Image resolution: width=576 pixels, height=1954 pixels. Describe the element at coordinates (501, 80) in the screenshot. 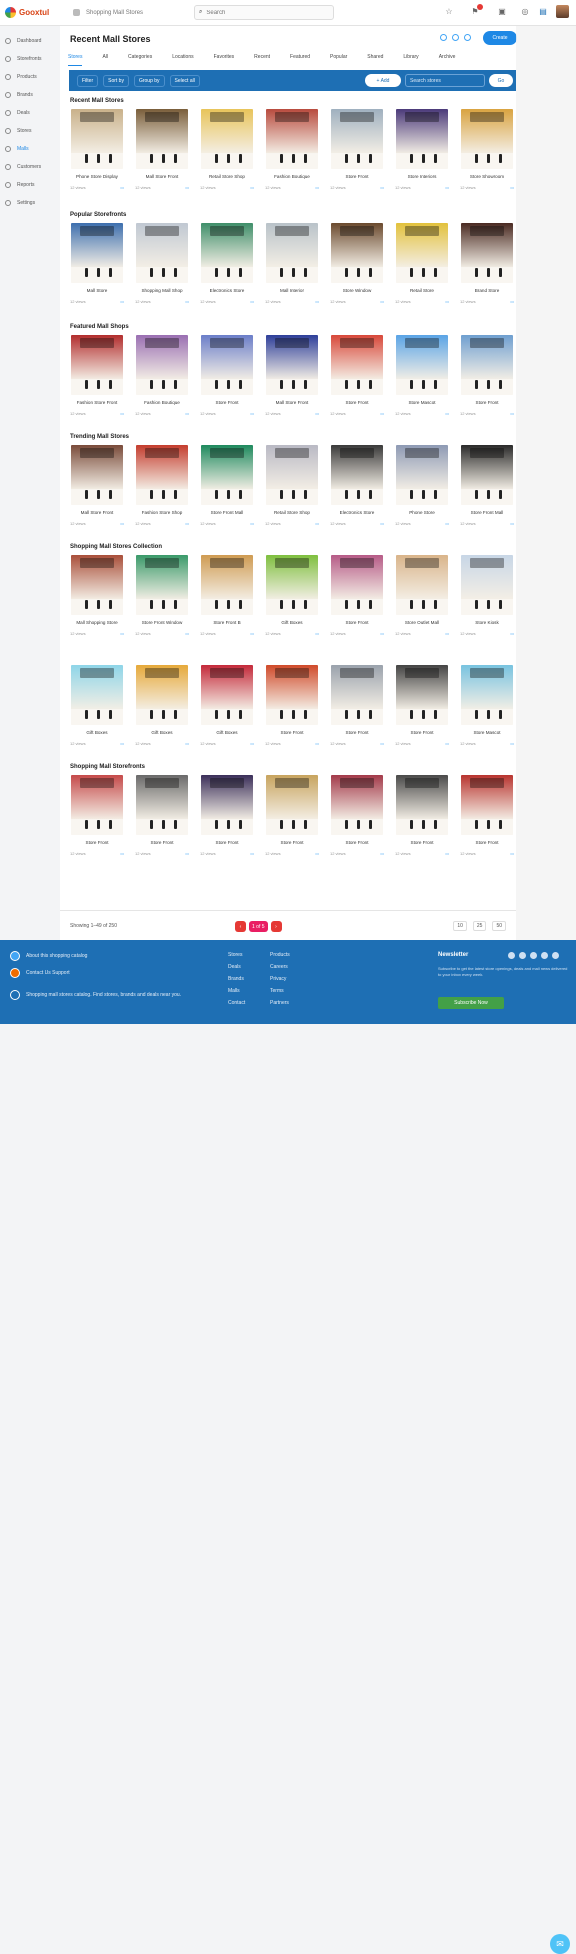

I see `go-button: Go` at that location.